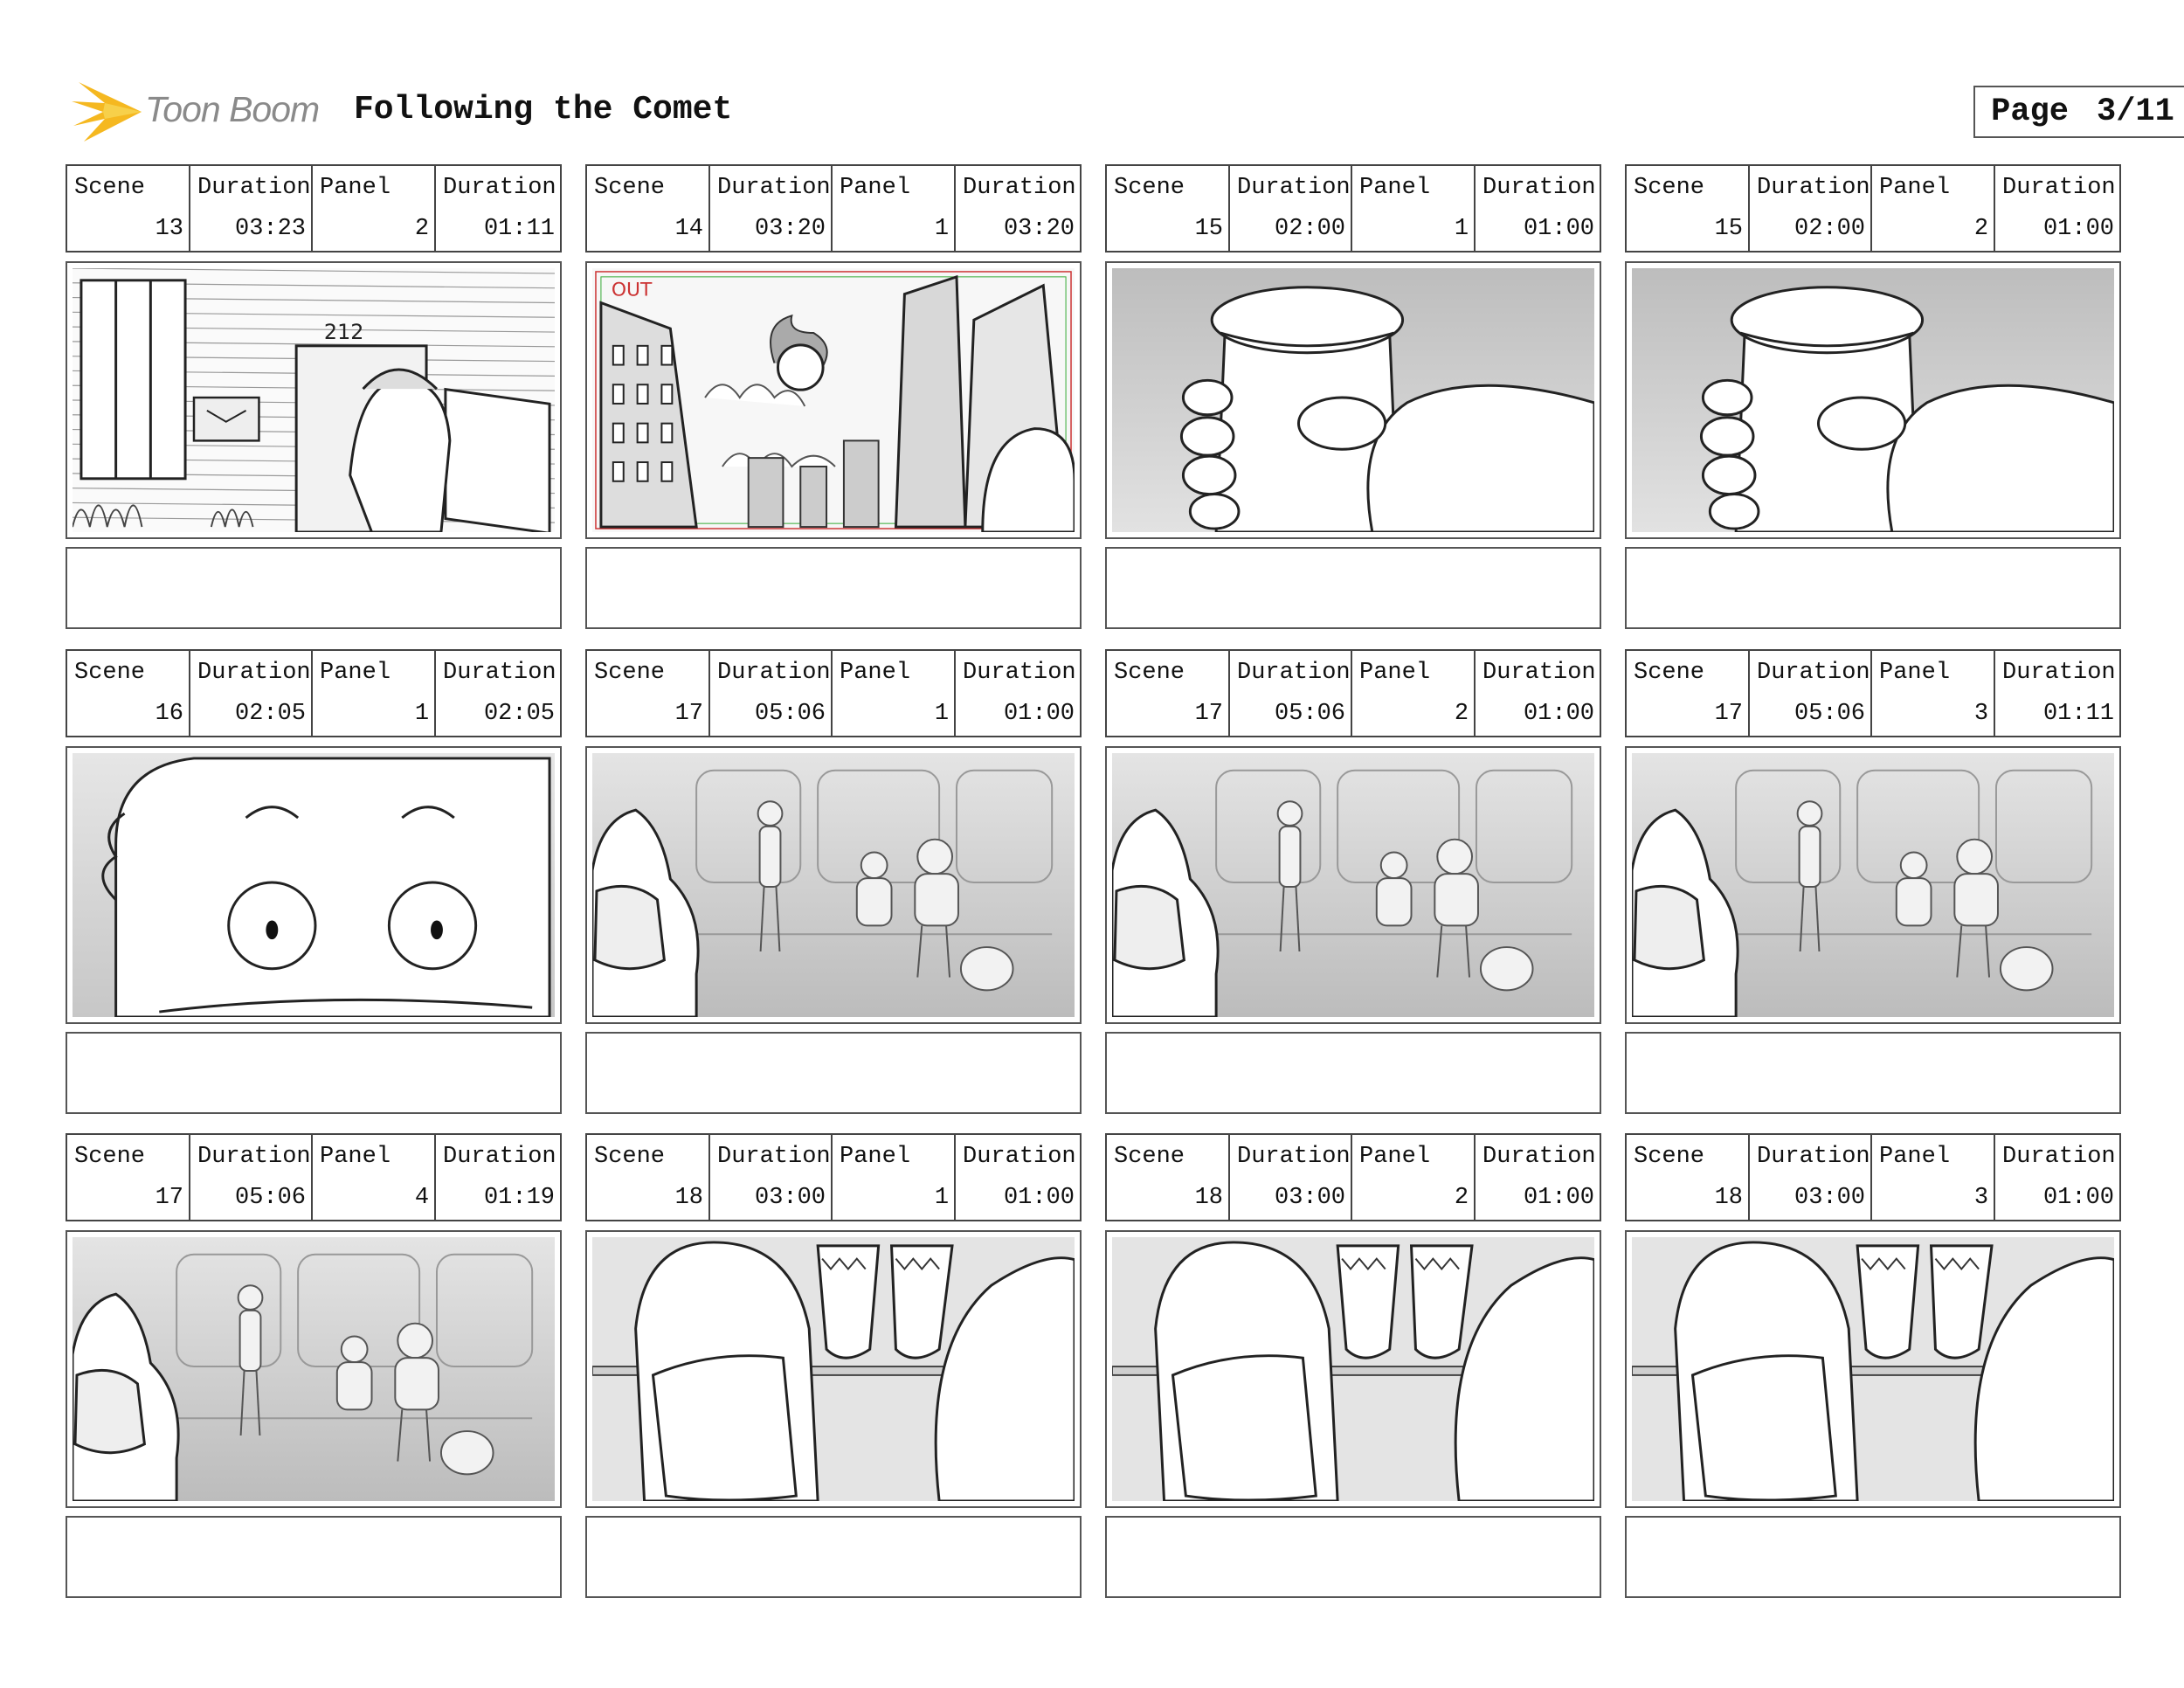 The image size is (2184, 1688). Describe the element at coordinates (1208, 229) in the screenshot. I see `scene-number: 15` at that location.